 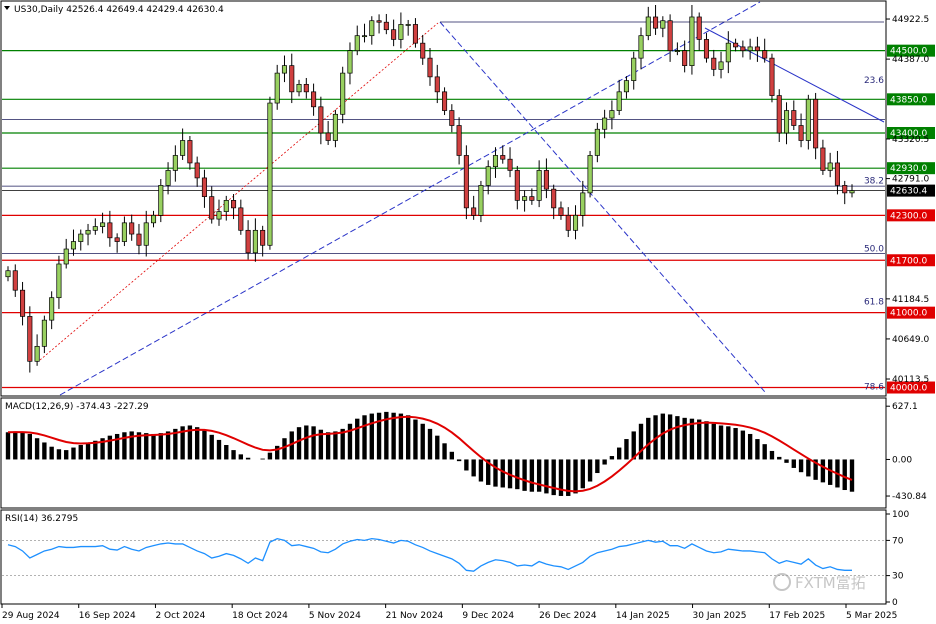 I want to click on level-tag-text-1: 43850.0, so click(x=908, y=100).